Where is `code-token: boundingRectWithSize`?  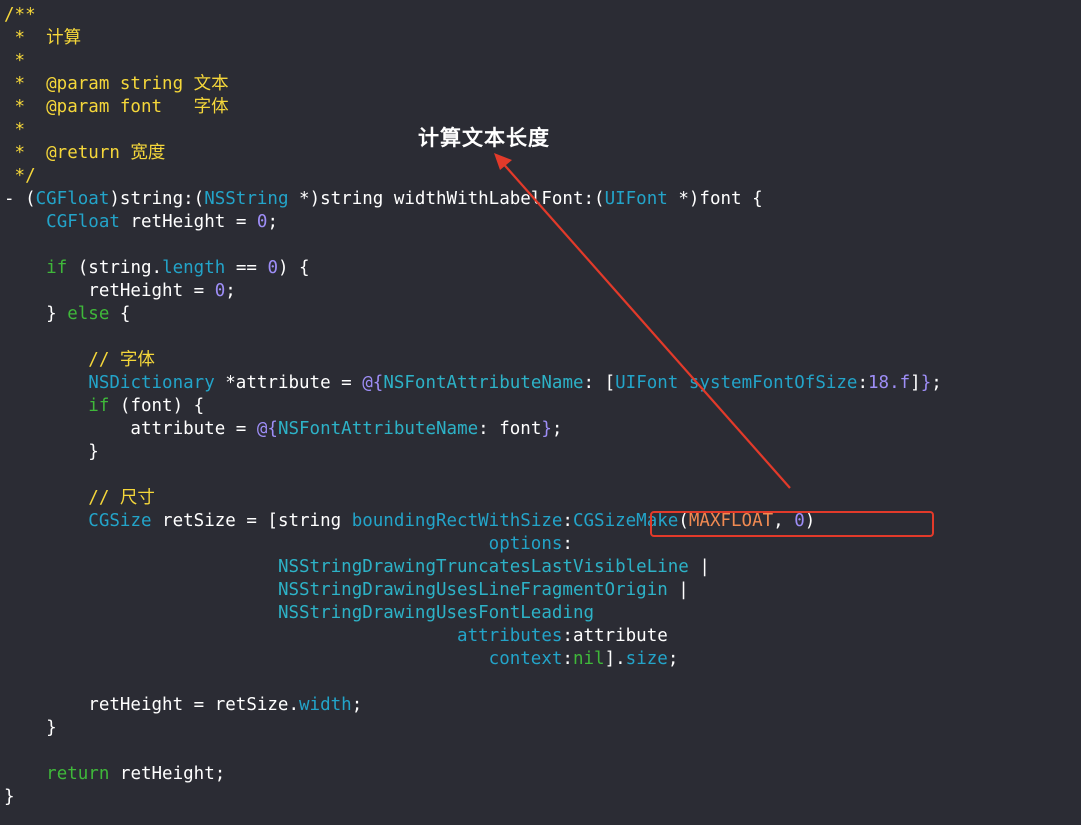 code-token: boundingRectWithSize is located at coordinates (457, 521).